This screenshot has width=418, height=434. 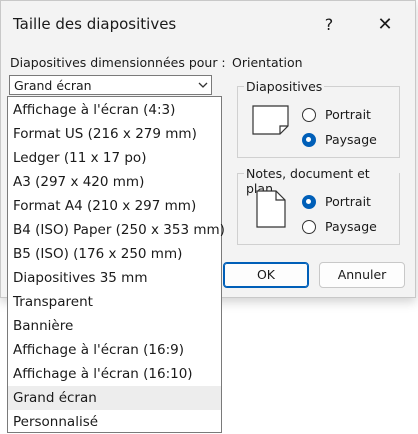 What do you see at coordinates (318, 118) in the screenshot?
I see `slides-orientation-group: Diapositives Portrait Paysage` at bounding box center [318, 118].